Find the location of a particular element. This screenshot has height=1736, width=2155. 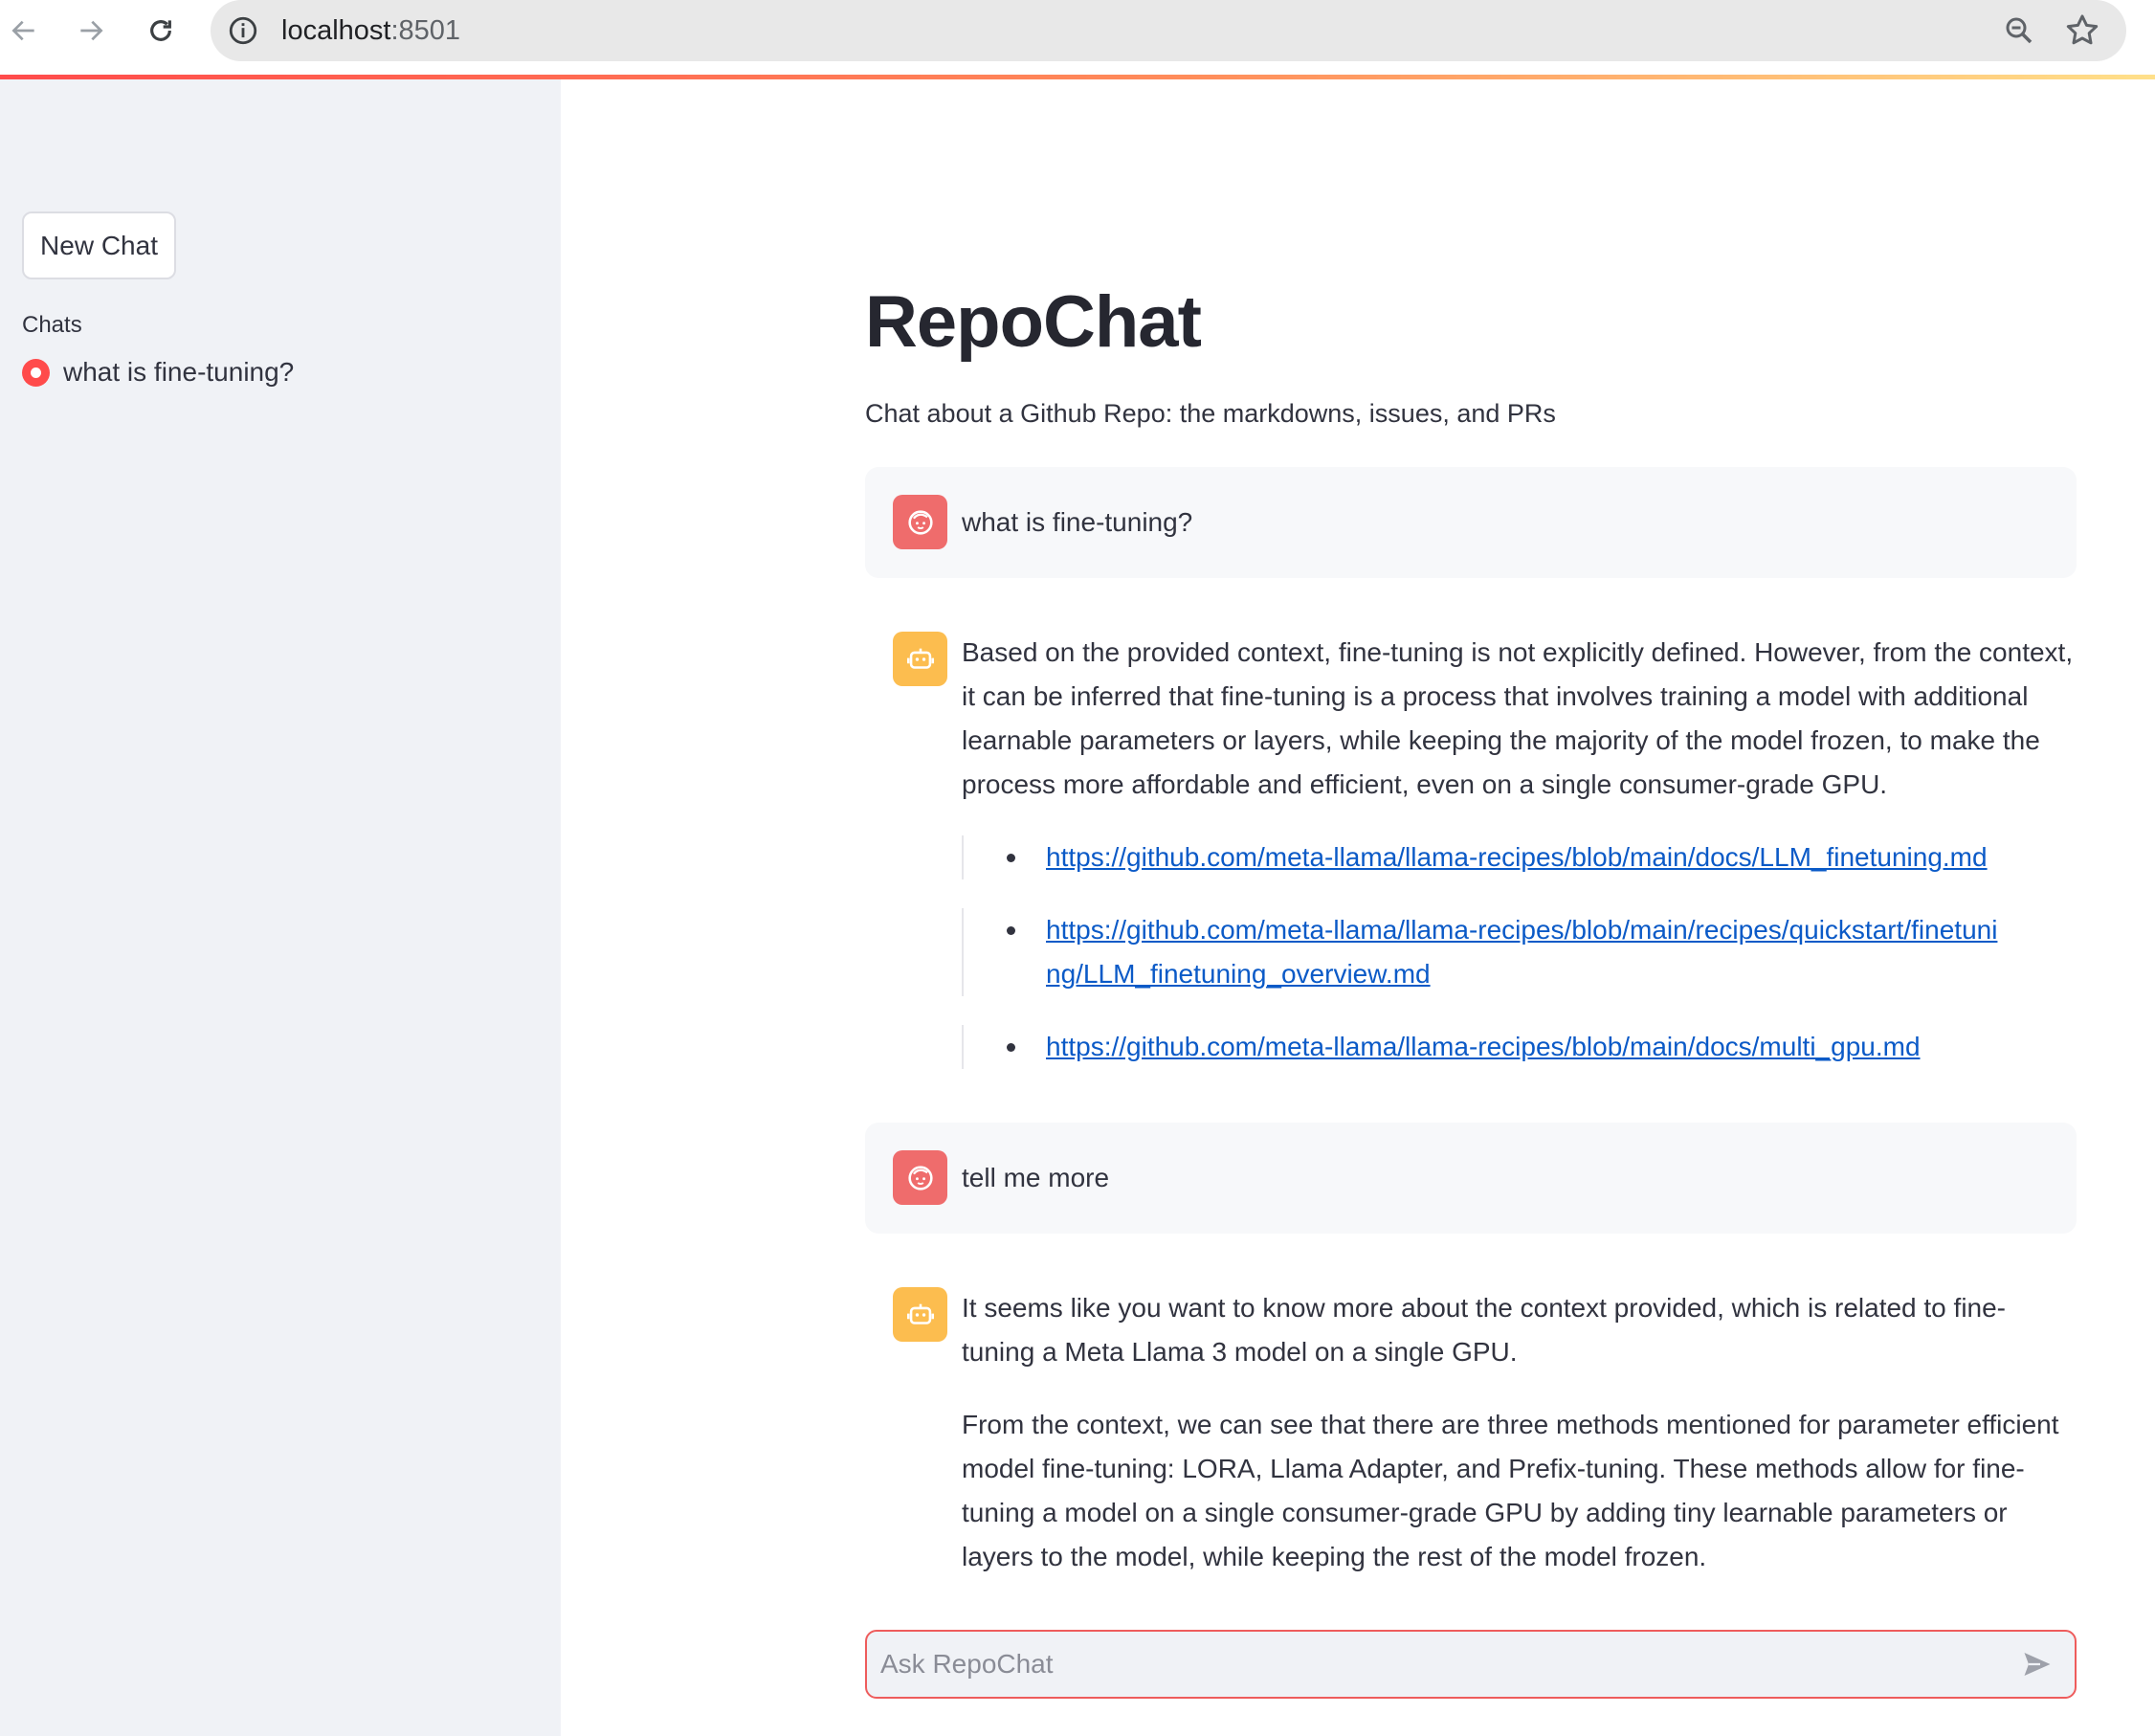

back-button is located at coordinates (24, 31).